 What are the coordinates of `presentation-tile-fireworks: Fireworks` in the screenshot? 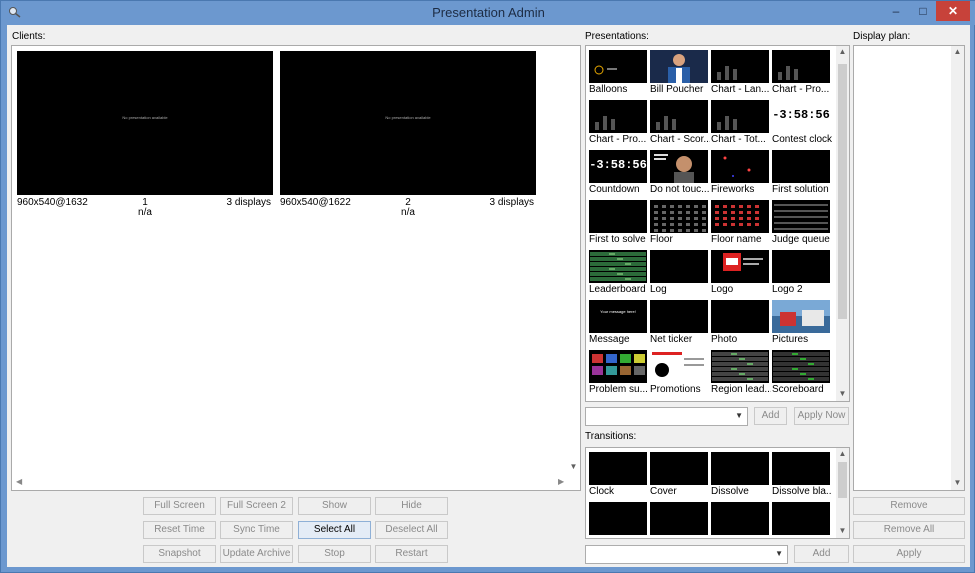 It's located at (740, 173).